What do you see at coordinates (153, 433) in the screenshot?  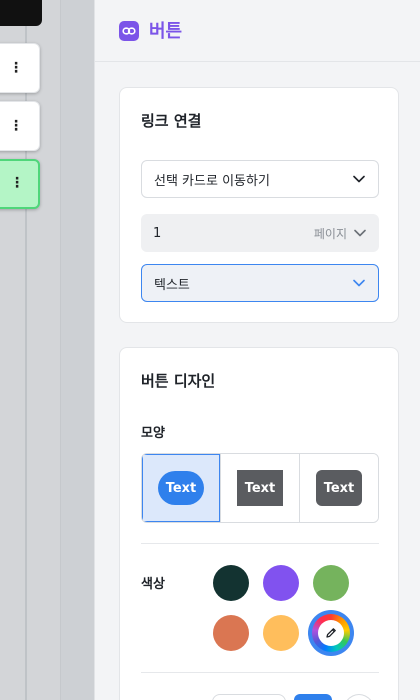 I see `shape-label: 모양` at bounding box center [153, 433].